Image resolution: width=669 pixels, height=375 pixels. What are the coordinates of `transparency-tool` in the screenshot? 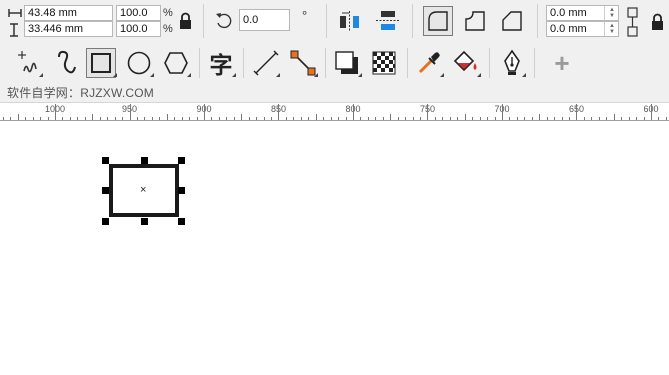 It's located at (384, 63).